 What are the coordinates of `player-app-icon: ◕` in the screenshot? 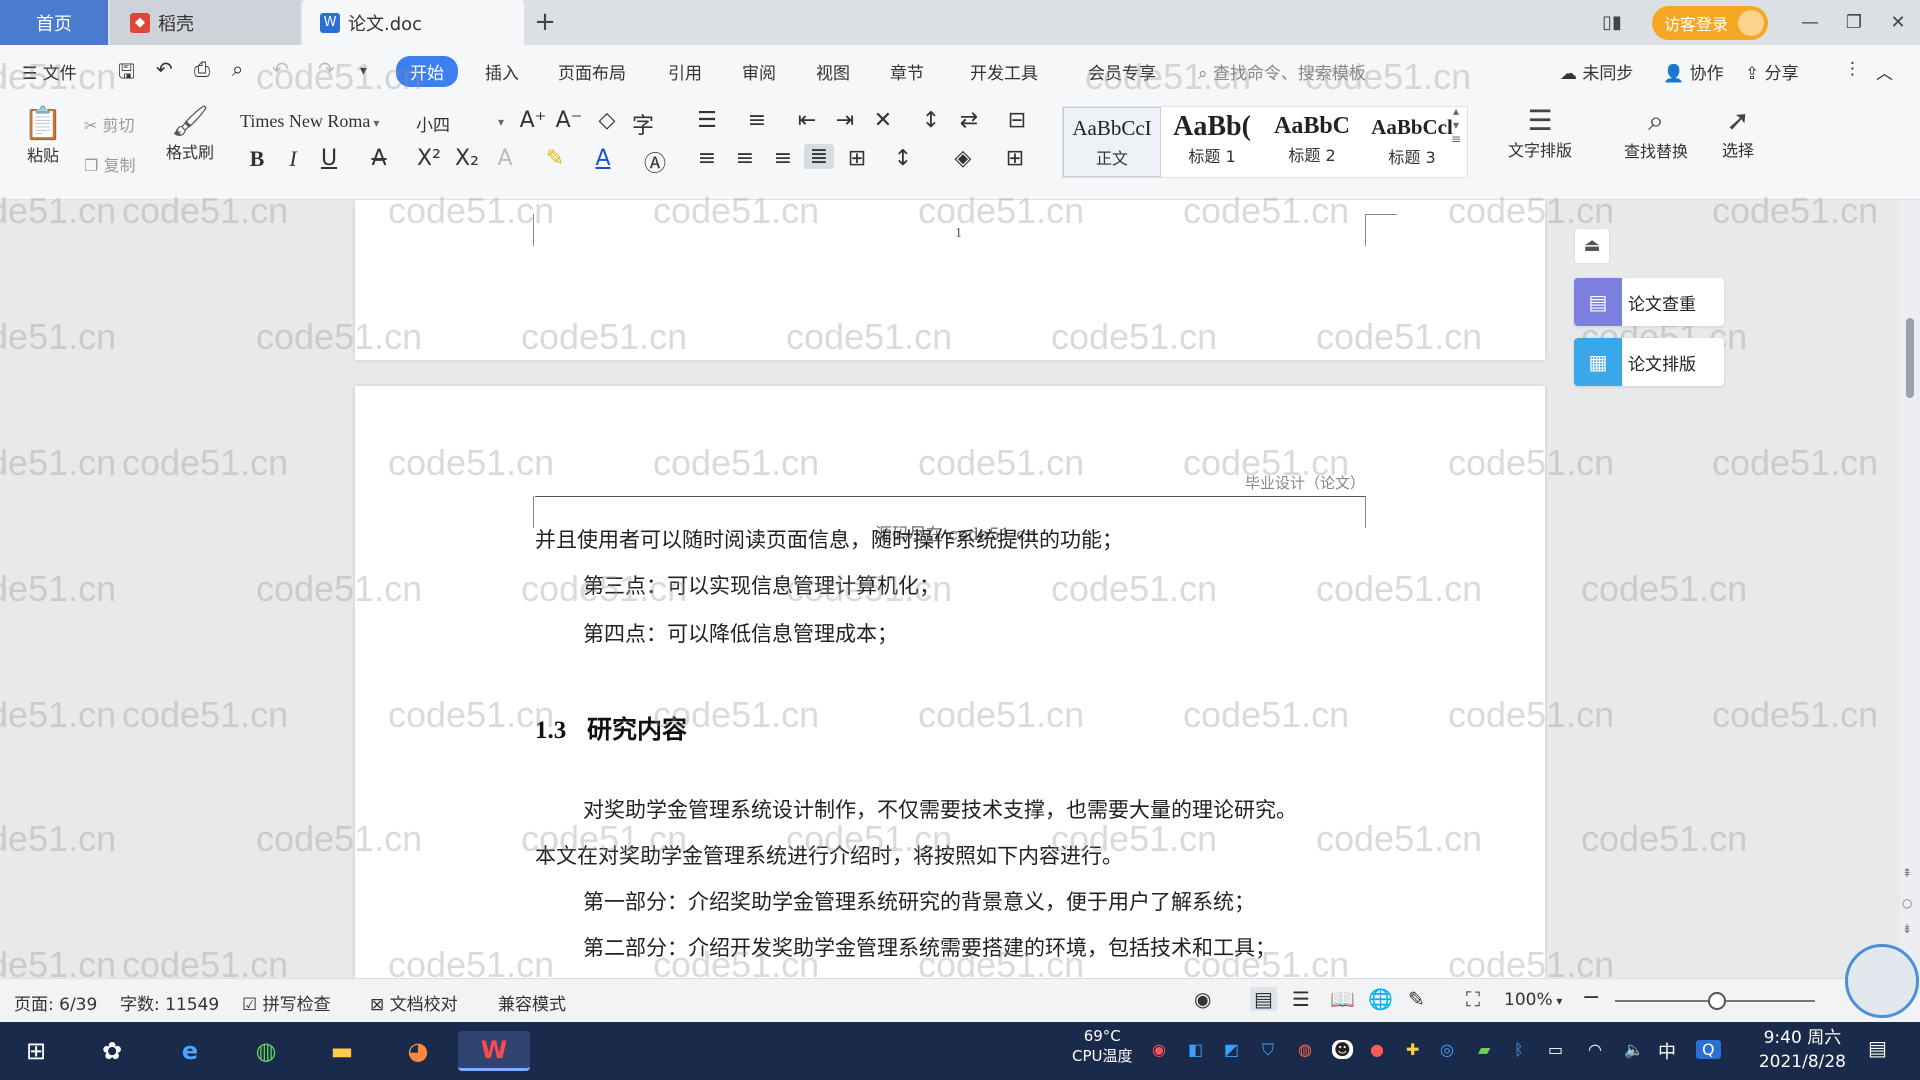 It's located at (418, 1051).